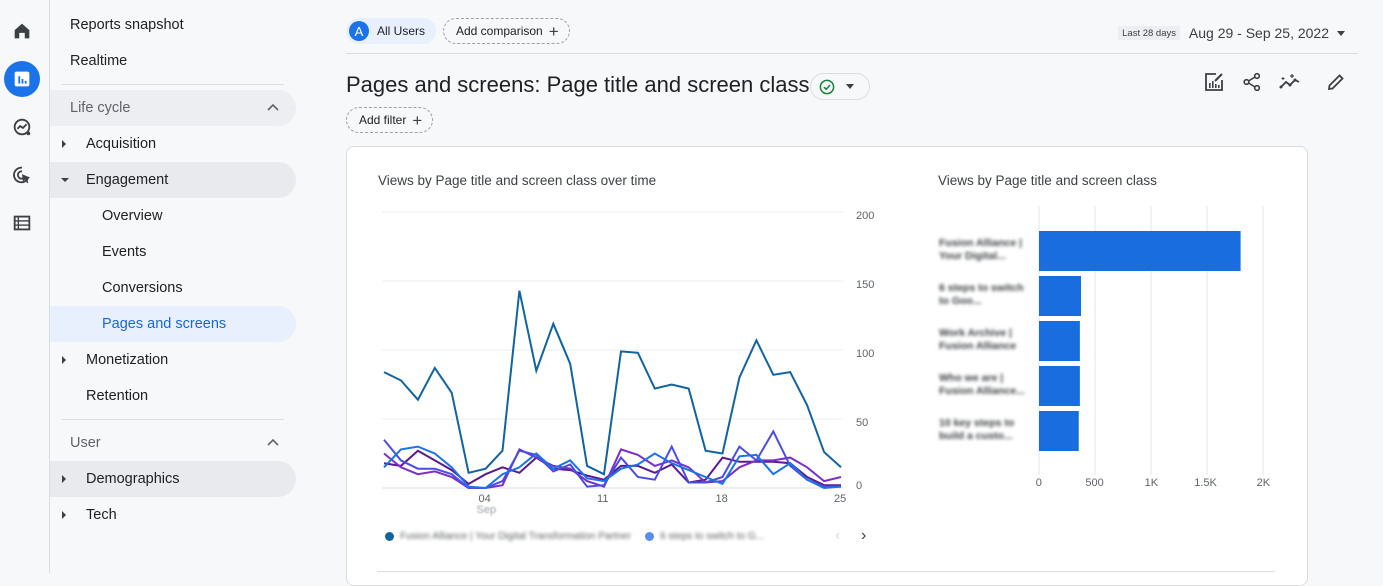 The image size is (1383, 586). I want to click on legend-swatch, so click(389, 536).